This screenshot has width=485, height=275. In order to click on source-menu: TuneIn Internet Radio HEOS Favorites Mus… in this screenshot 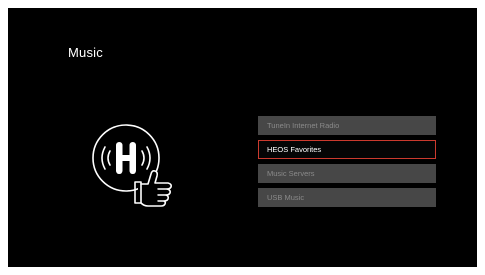, I will do `click(347, 164)`.